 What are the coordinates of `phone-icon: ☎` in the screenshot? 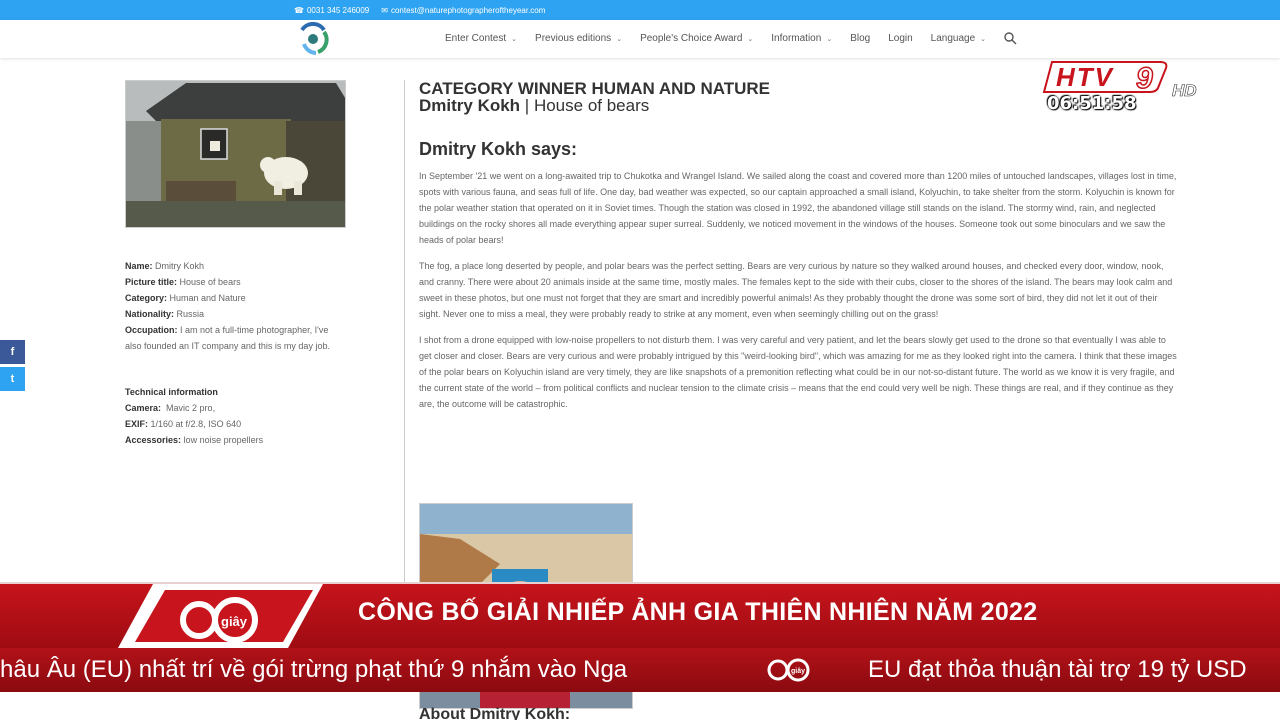 It's located at (299, 10).